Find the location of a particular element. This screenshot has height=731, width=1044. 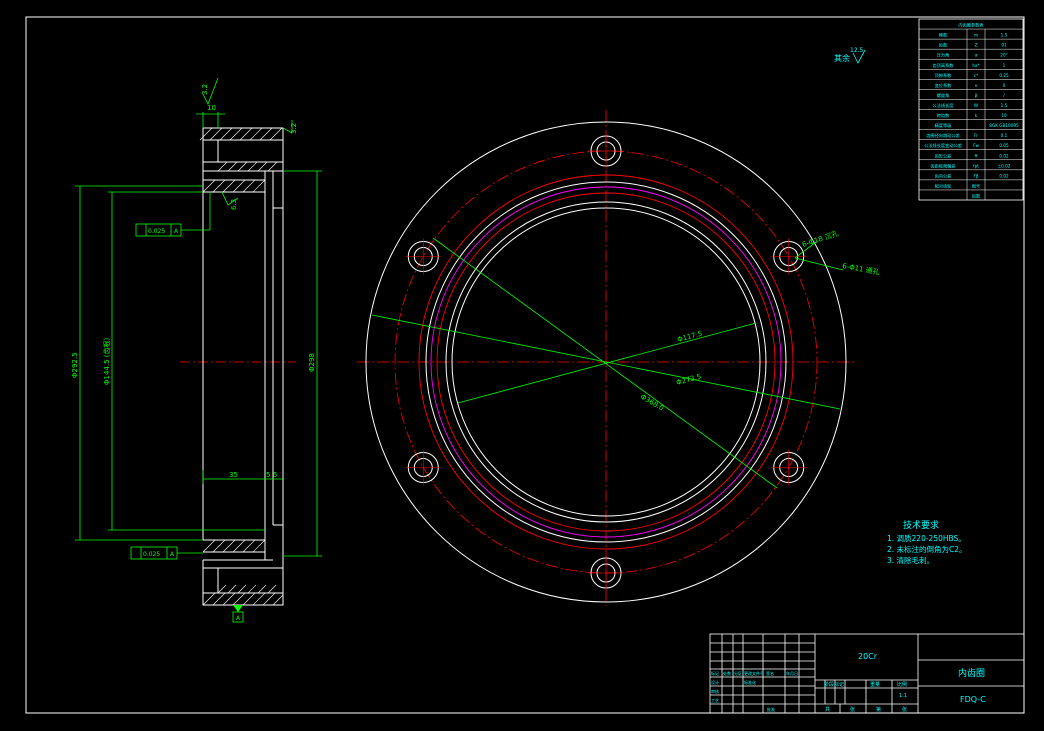

title-sign-label-4: 更改文件号 is located at coordinates (754, 673).